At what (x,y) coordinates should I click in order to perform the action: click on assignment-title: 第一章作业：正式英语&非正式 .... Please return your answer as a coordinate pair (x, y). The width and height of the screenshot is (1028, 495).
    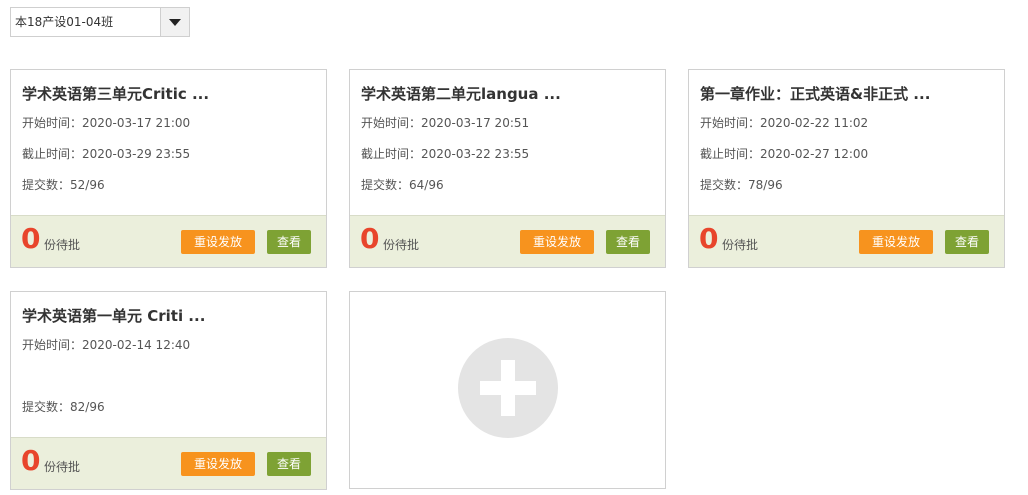
    Looking at the image, I should click on (848, 94).